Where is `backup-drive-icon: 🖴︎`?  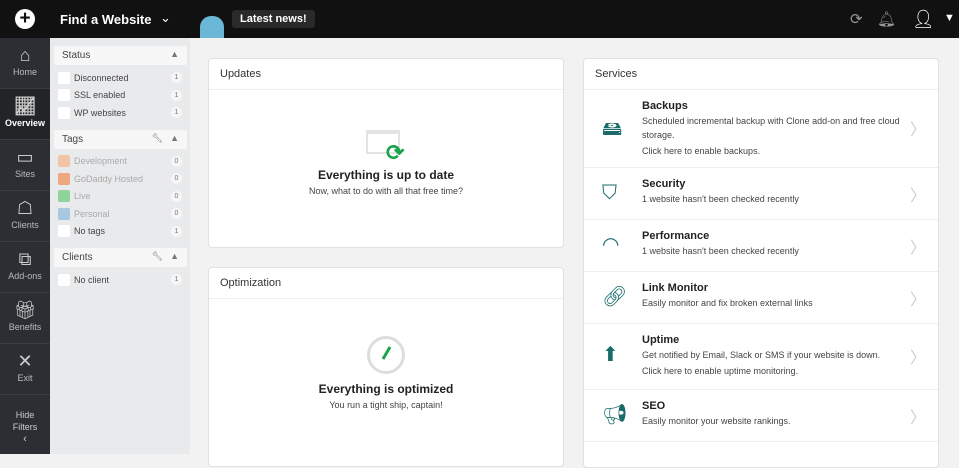
backup-drive-icon: 🖴︎ is located at coordinates (612, 129).